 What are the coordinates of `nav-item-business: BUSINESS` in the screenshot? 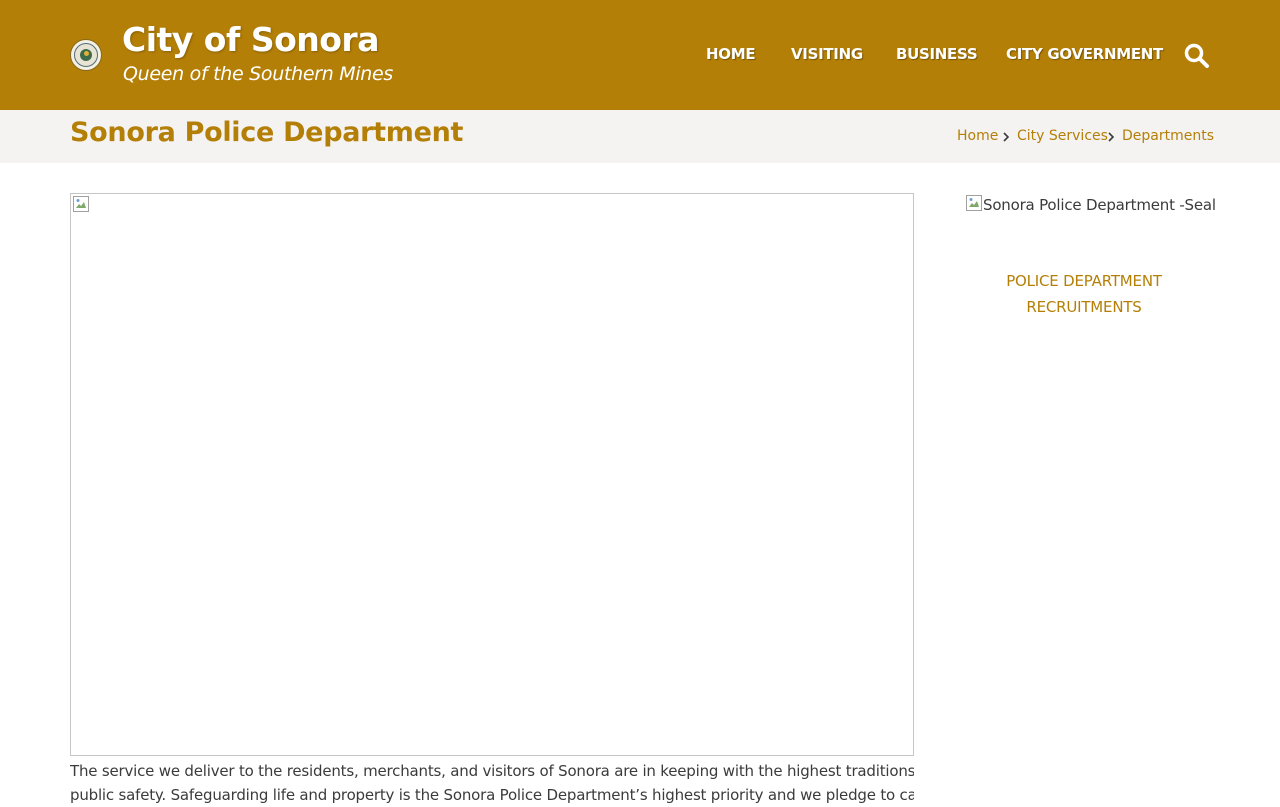 It's located at (937, 54).